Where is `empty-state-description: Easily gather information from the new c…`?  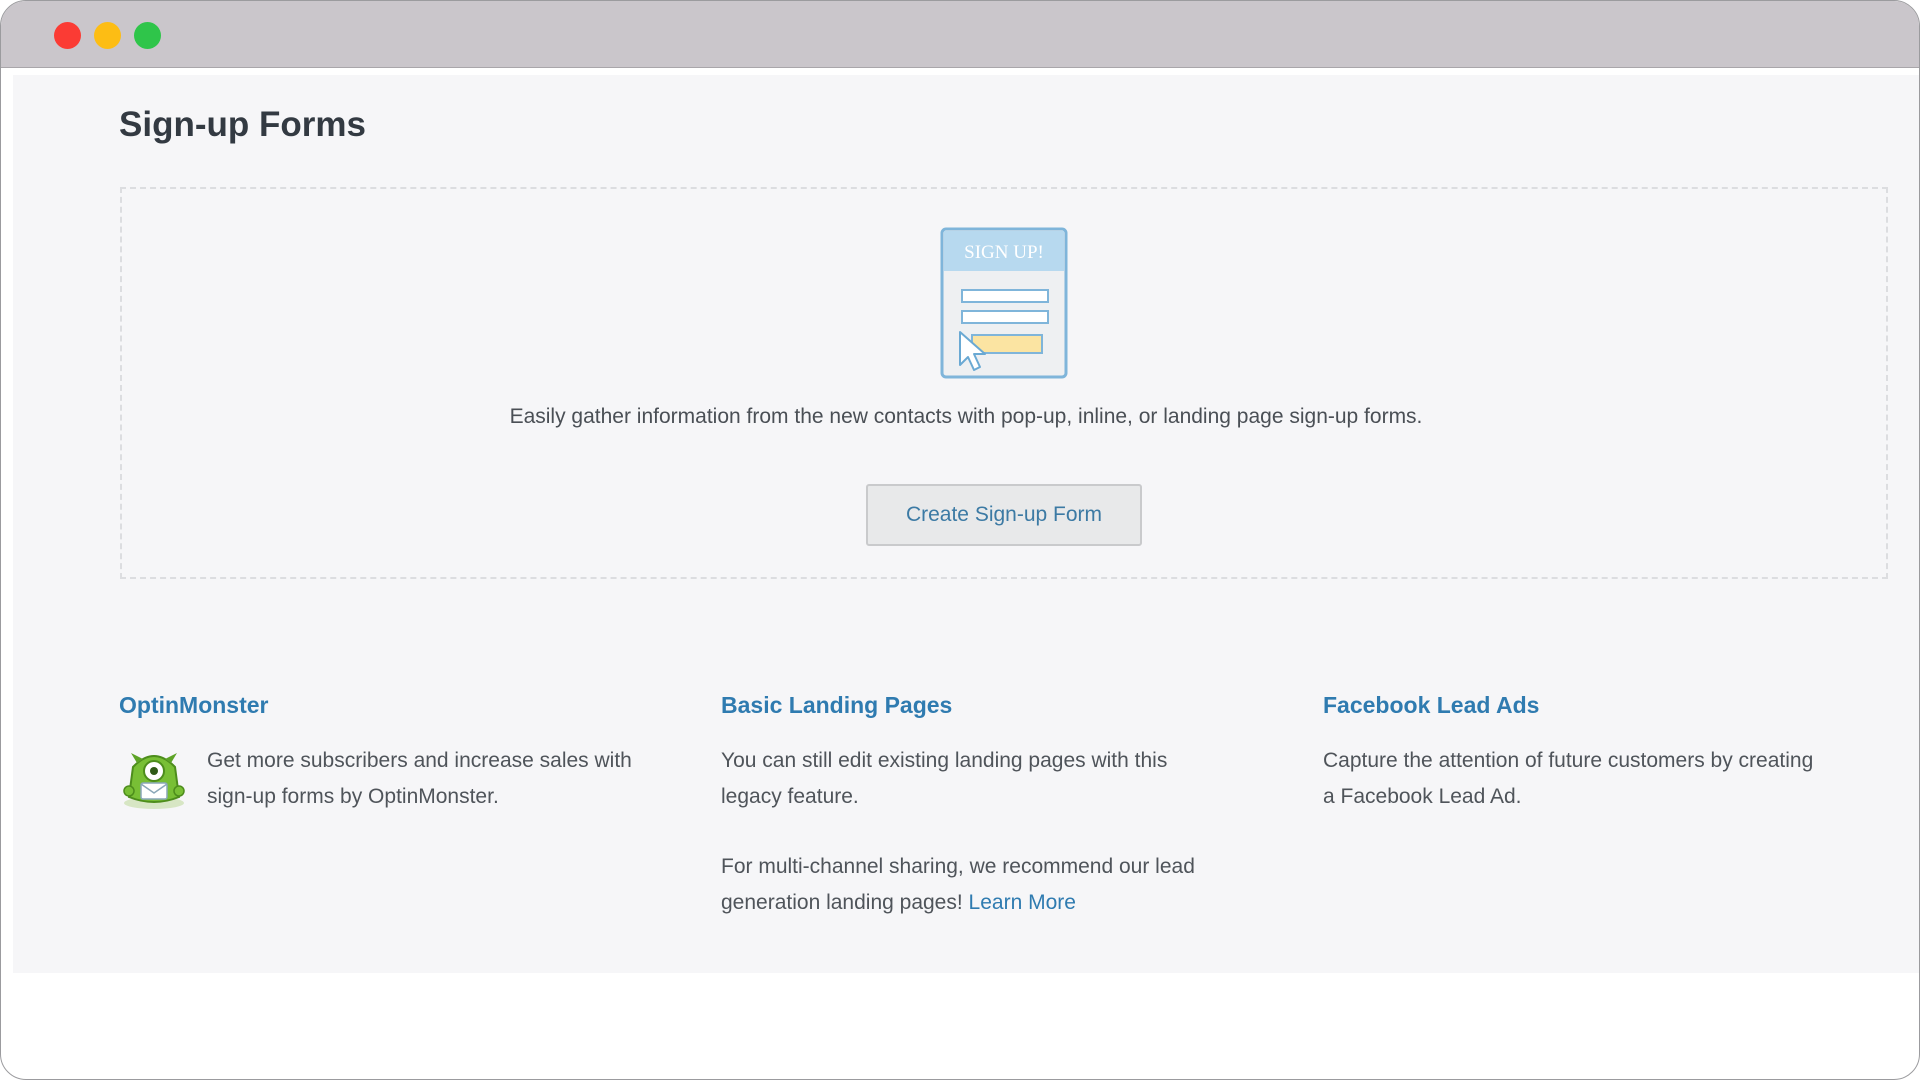
empty-state-description: Easily gather information from the new c… is located at coordinates (966, 416).